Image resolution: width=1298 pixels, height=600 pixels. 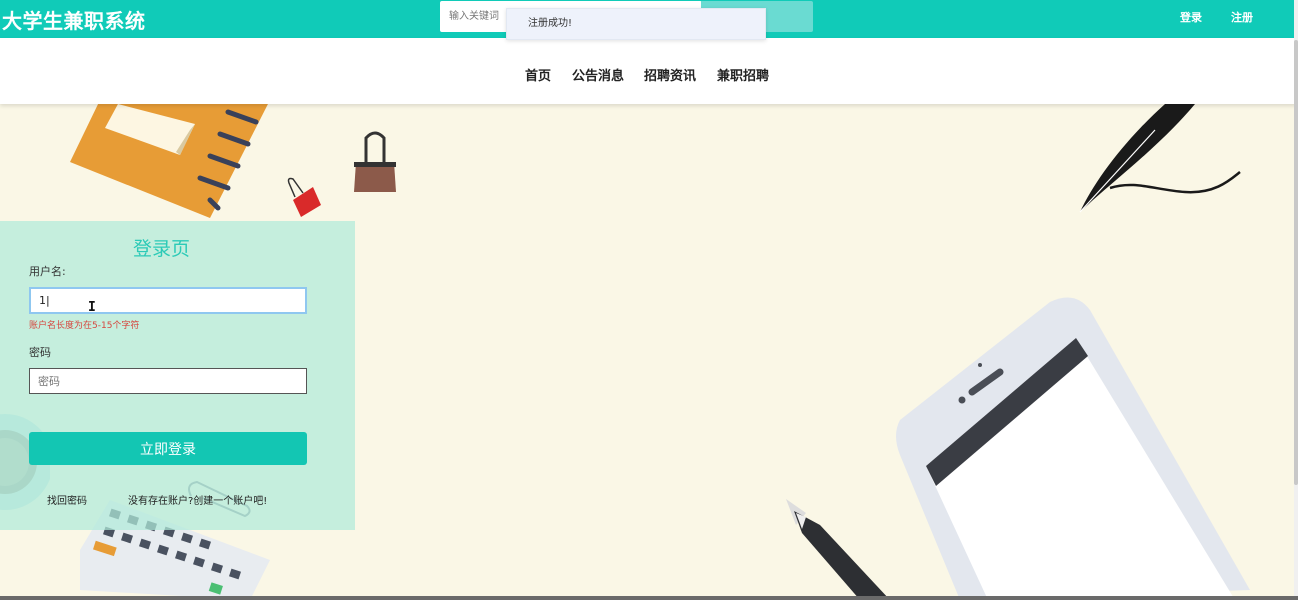 I want to click on top-header-bar: 大学生兼职系统 注册成功! 登录 注册, so click(x=649, y=20).